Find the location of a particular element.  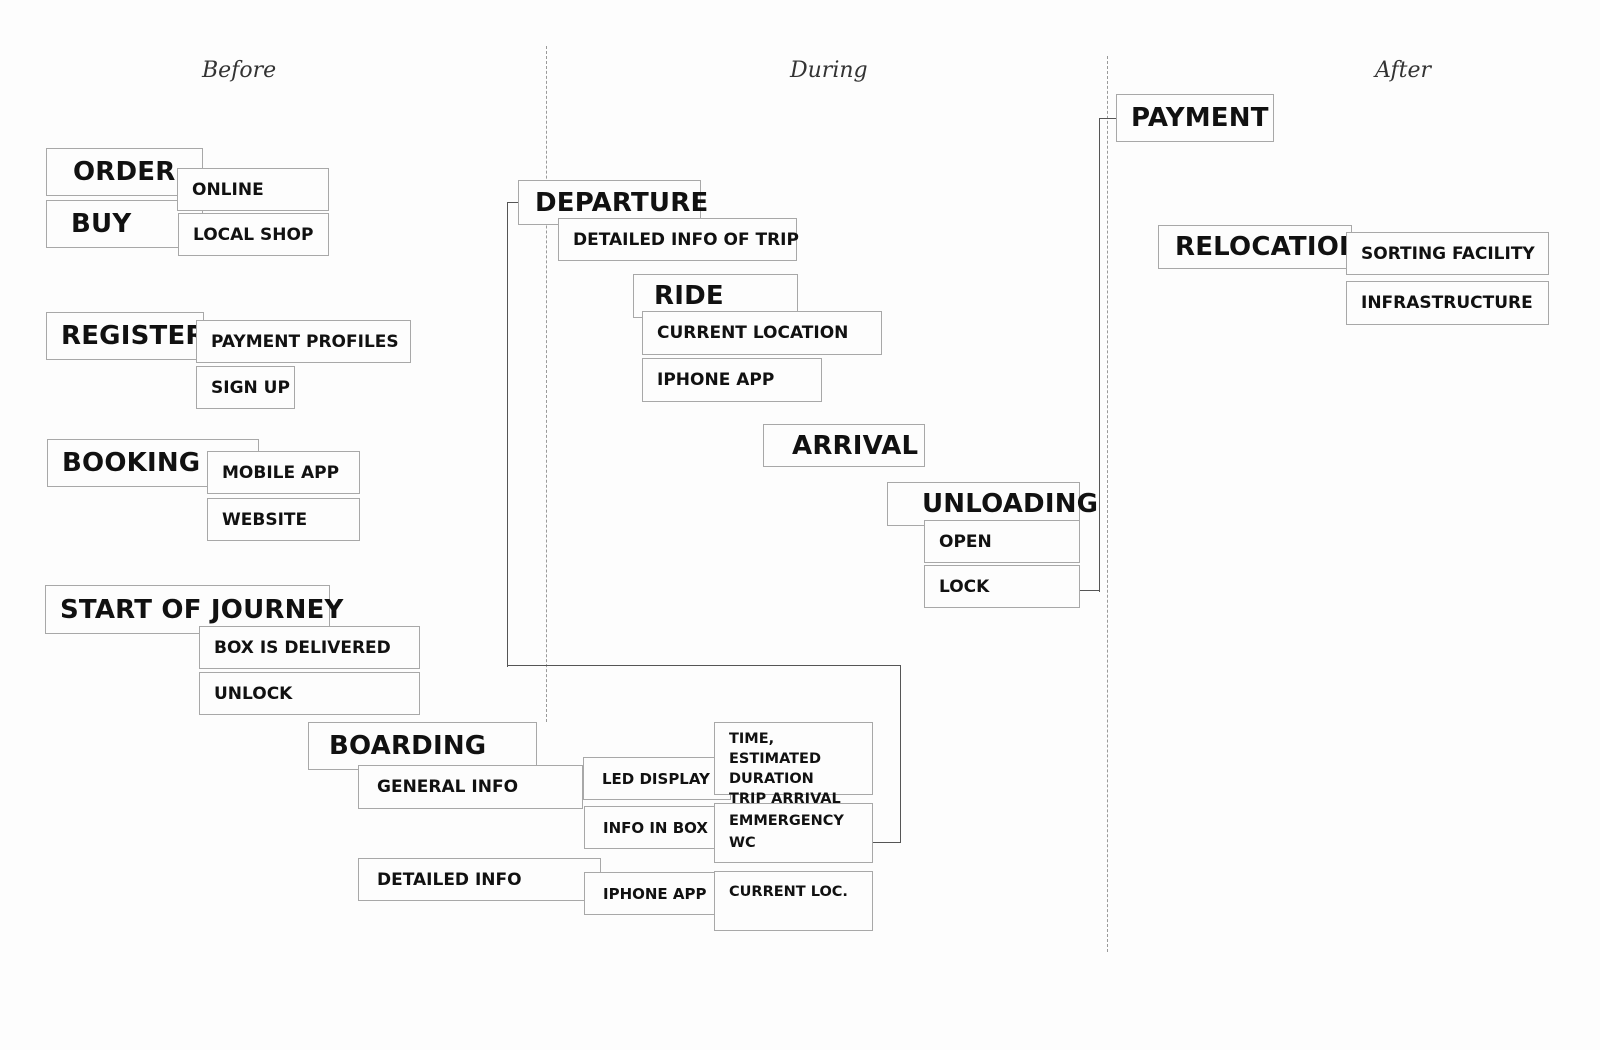

node-unlock: UNLOCK is located at coordinates (309, 693).